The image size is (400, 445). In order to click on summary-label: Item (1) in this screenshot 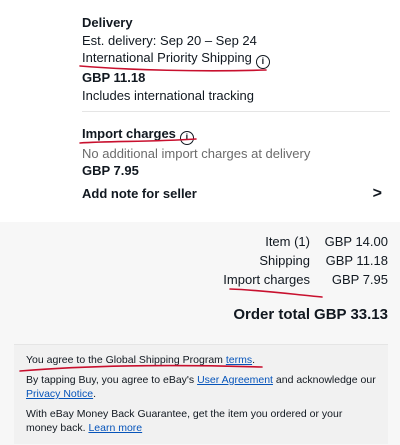, I will do `click(287, 241)`.